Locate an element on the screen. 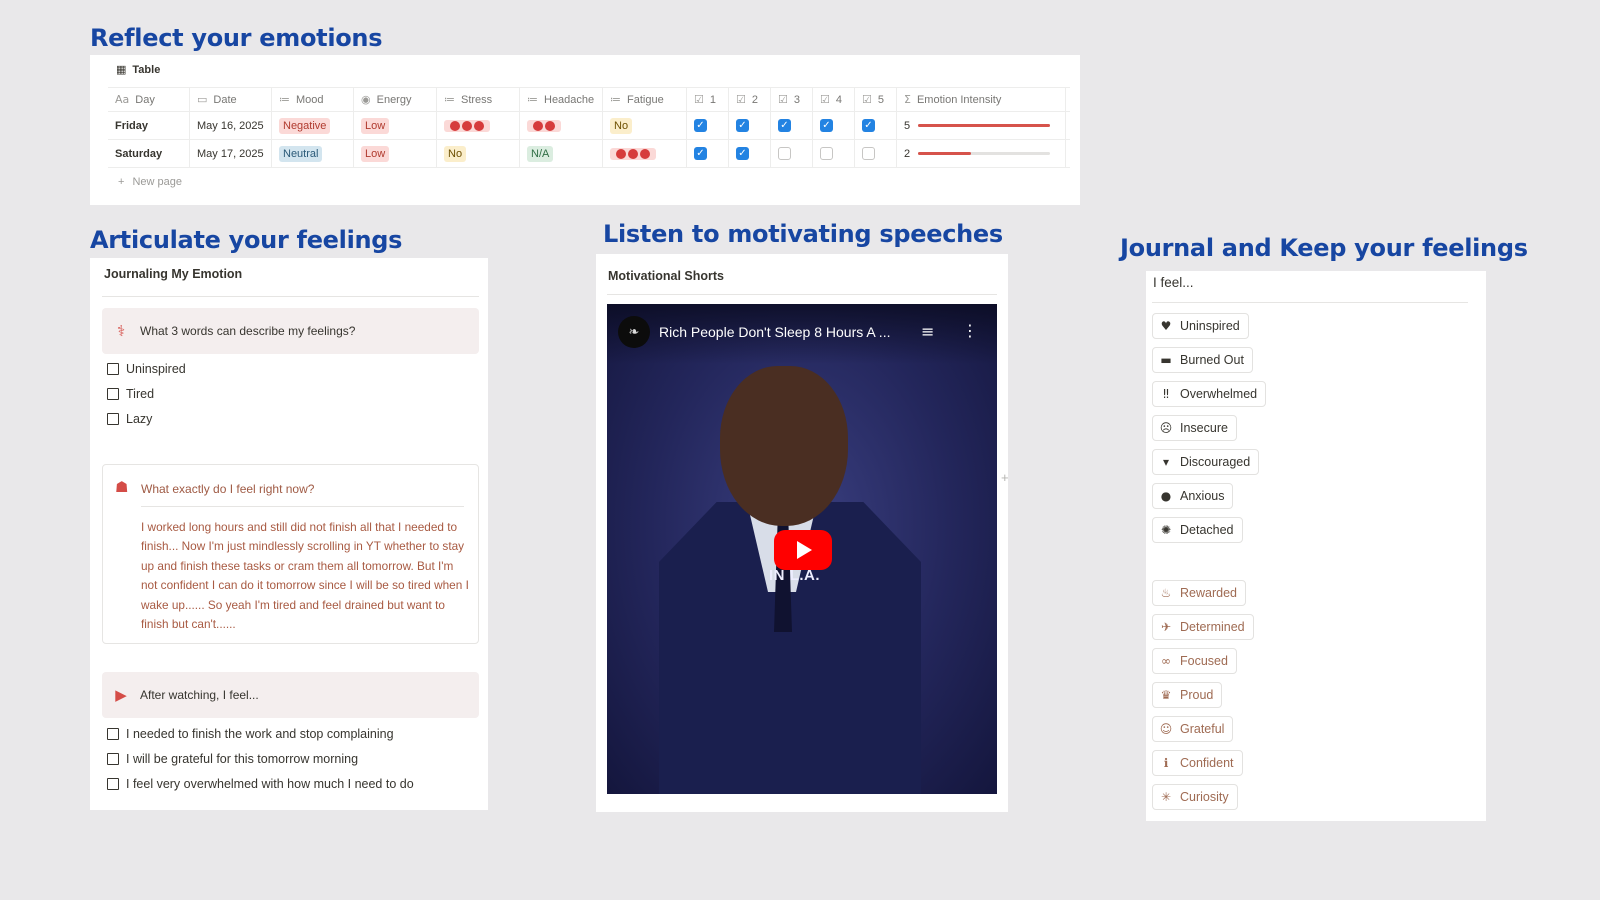  feeling-tag-grateful: ☺ Grateful is located at coordinates (1193, 729).